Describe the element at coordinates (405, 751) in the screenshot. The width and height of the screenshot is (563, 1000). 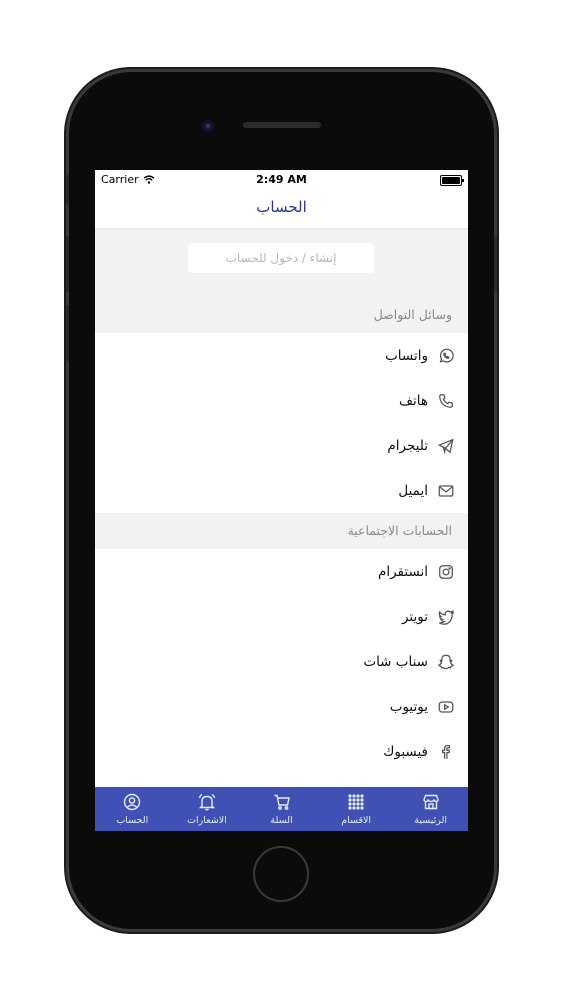
I see `item-label: فيسبوك` at that location.